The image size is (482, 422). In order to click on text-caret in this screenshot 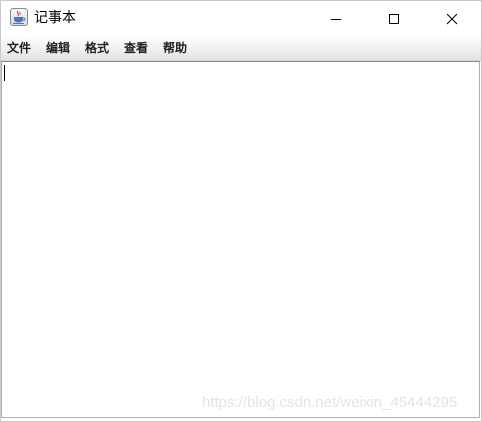, I will do `click(4, 73)`.